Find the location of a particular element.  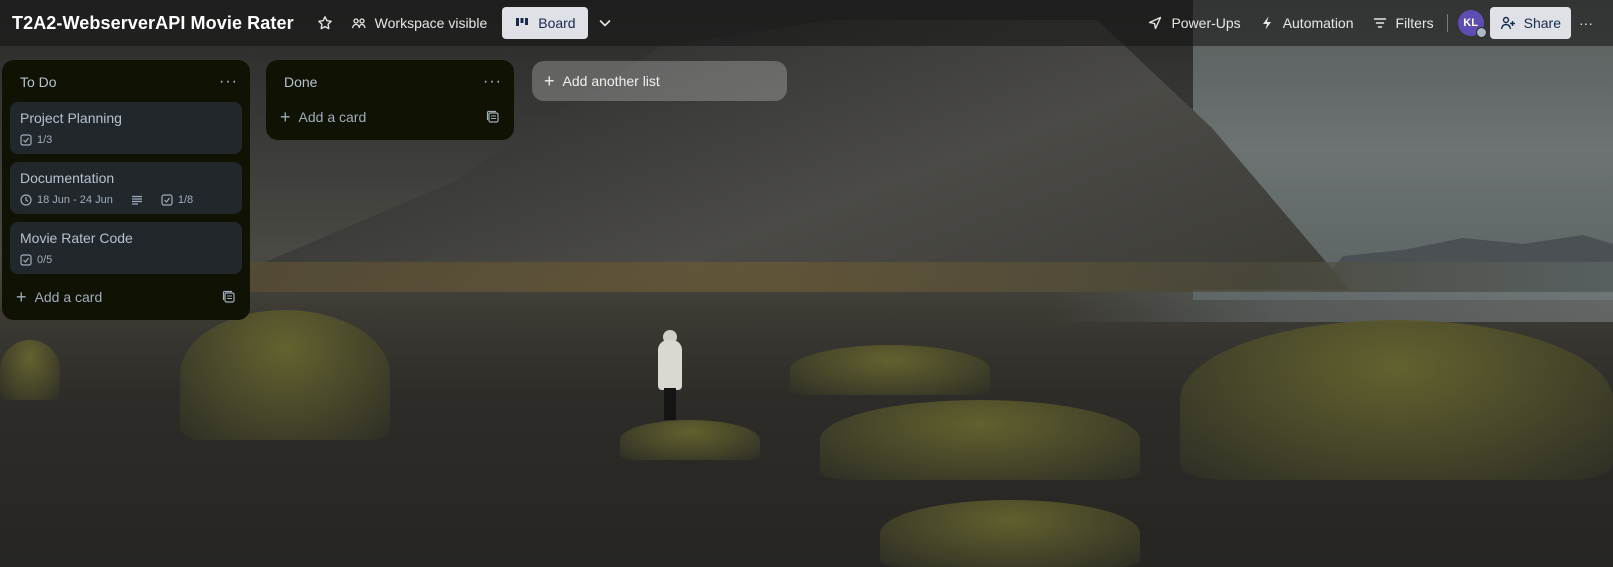

board-view-button: Board is located at coordinates (545, 23).